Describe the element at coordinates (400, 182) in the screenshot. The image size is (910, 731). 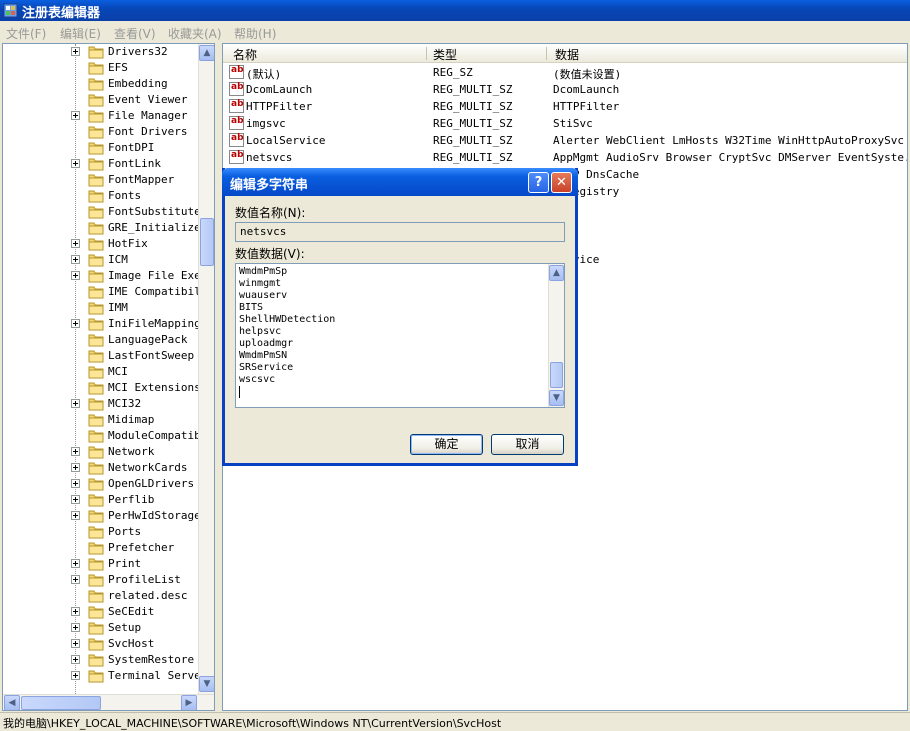
I see `dialog-title-bar: 编辑多字符串 ? ✕` at that location.